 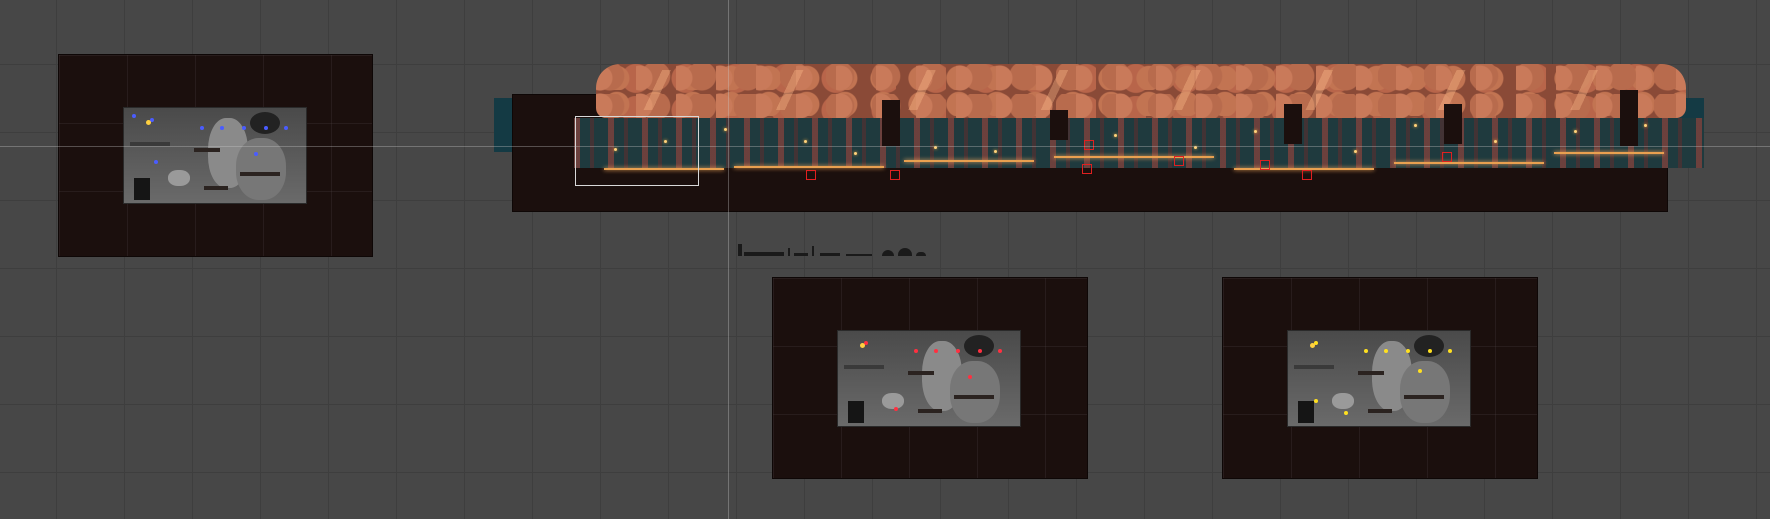 I want to click on light-rays, so click(x=1141, y=90).